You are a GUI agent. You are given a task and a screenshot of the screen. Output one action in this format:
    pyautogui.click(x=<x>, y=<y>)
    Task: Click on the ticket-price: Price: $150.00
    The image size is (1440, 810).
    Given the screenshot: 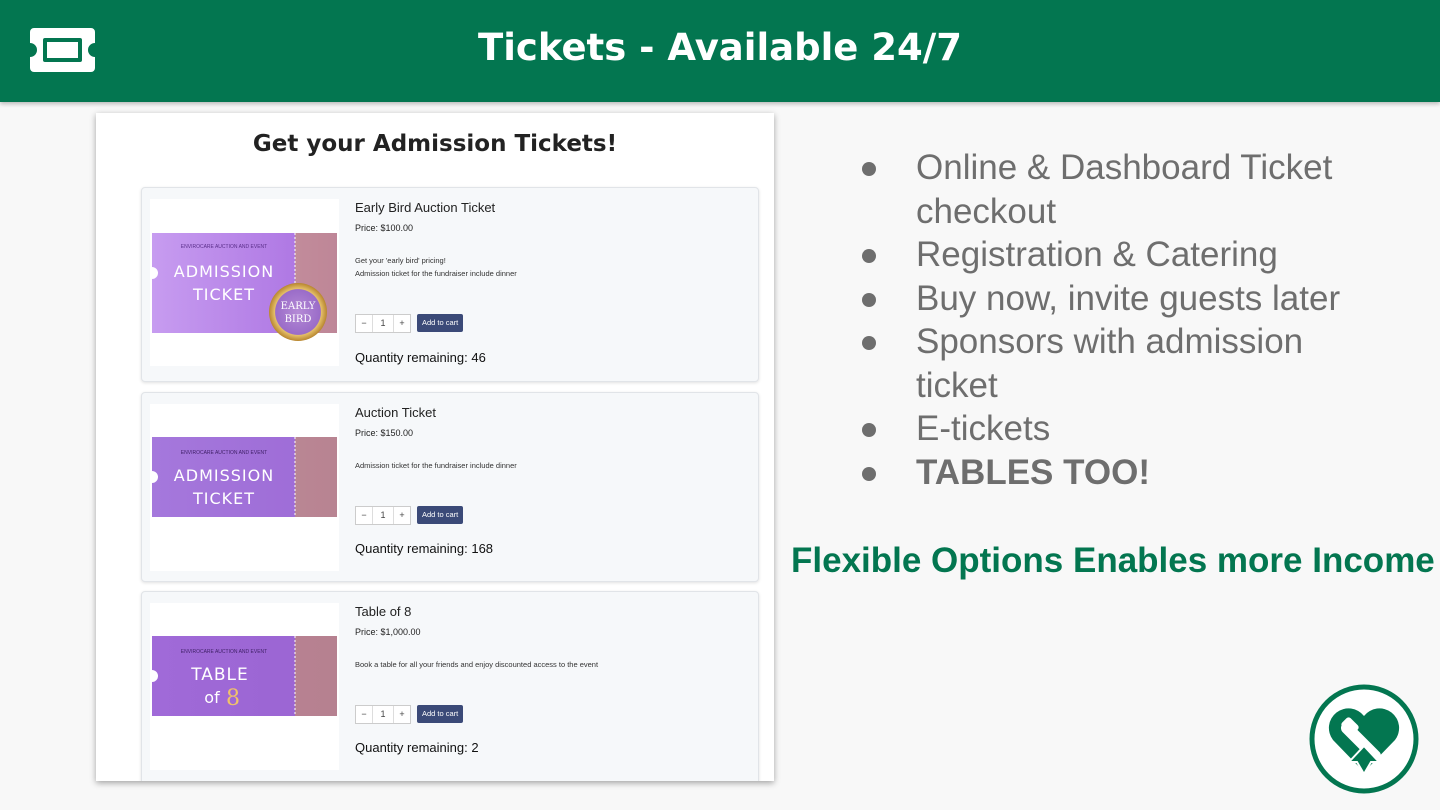 What is the action you would take?
    pyautogui.click(x=384, y=433)
    